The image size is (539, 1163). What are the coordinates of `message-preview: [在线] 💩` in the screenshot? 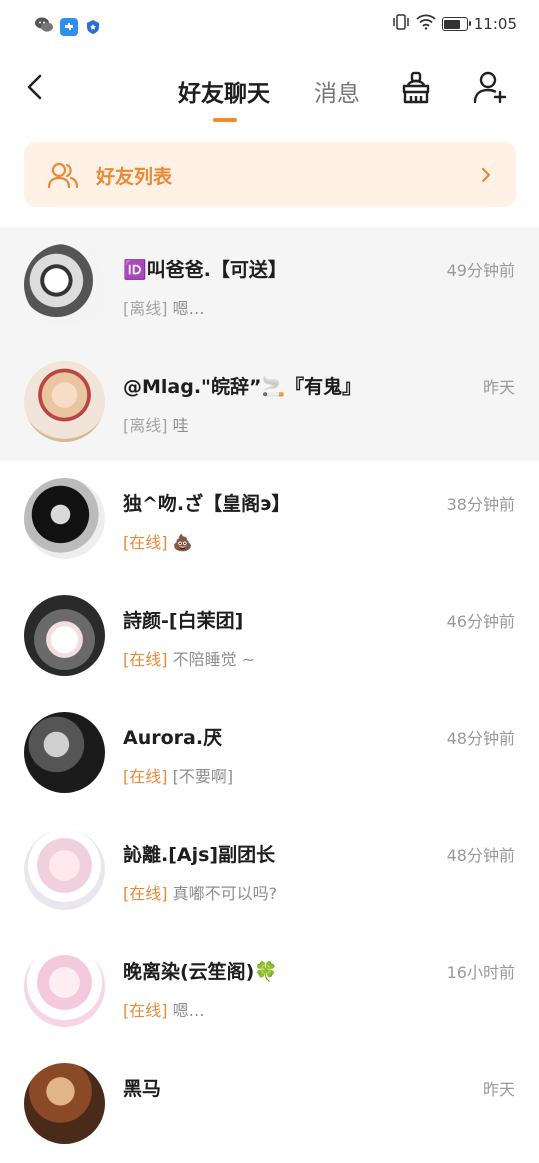 It's located at (158, 541).